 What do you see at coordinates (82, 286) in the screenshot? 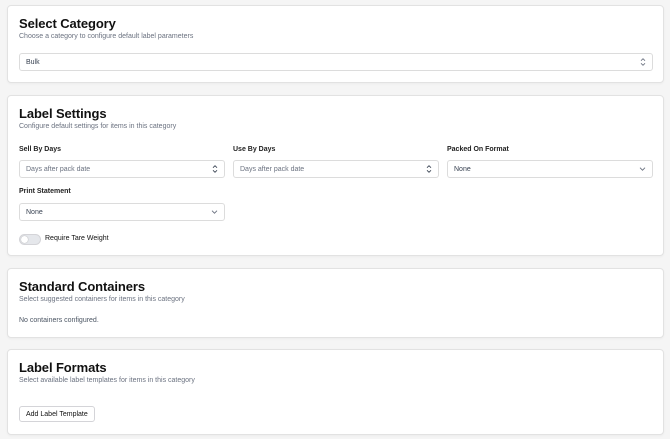
I see `standard-containers-title: Standard Containers` at bounding box center [82, 286].